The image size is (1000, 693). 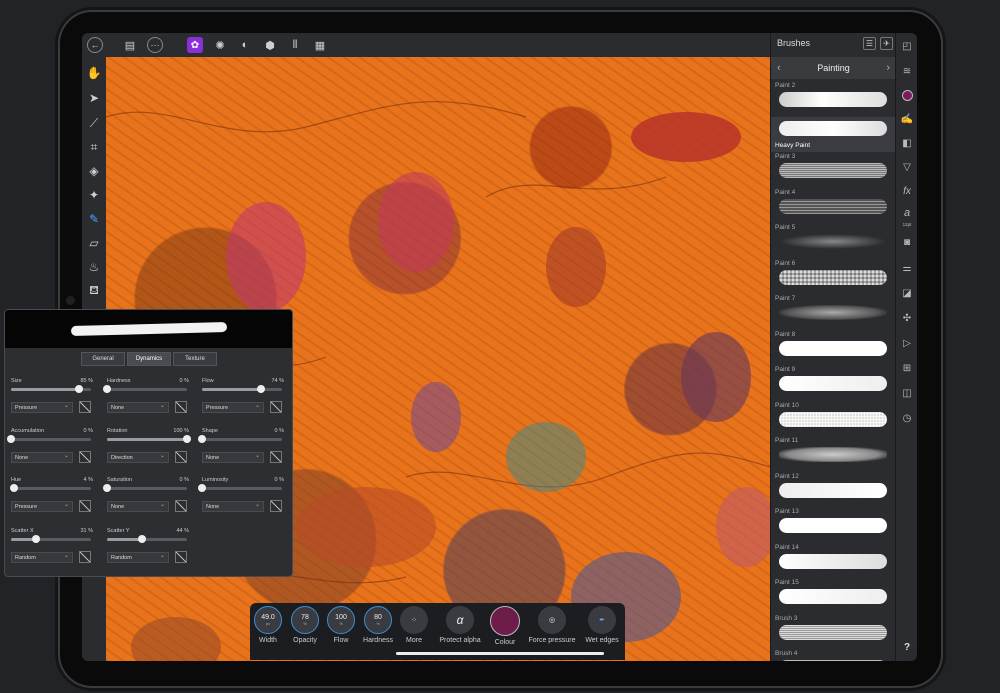 I want to click on more-button: ⁘ More, so click(x=414, y=625).